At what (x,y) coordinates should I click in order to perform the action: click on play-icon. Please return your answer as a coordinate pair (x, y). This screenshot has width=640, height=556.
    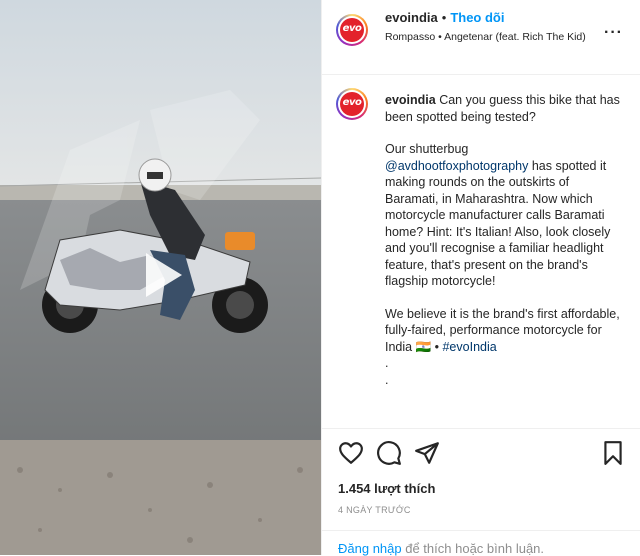
    Looking at the image, I should click on (160, 275).